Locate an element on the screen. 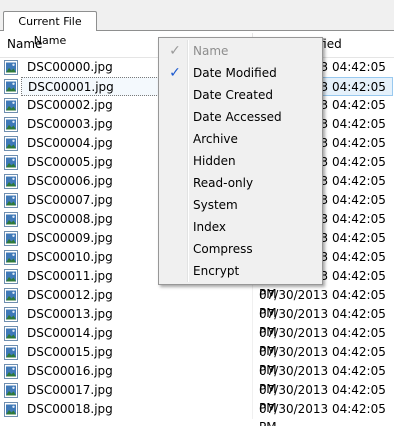 Image resolution: width=394 pixels, height=426 pixels. table-row: DSC00016.jpg 07/30/2013 04:42:05 PM is located at coordinates (197, 379).